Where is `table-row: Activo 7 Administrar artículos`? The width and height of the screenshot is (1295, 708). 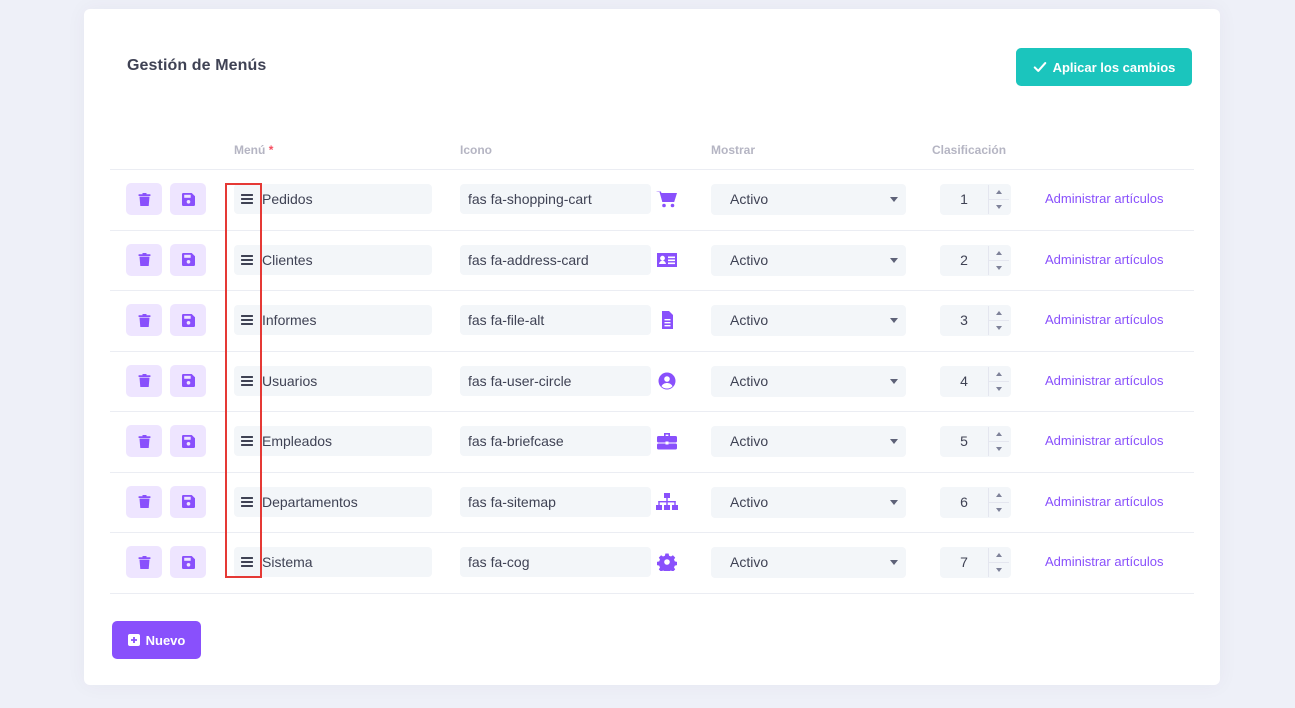 table-row: Activo 7 Administrar artículos is located at coordinates (652, 563).